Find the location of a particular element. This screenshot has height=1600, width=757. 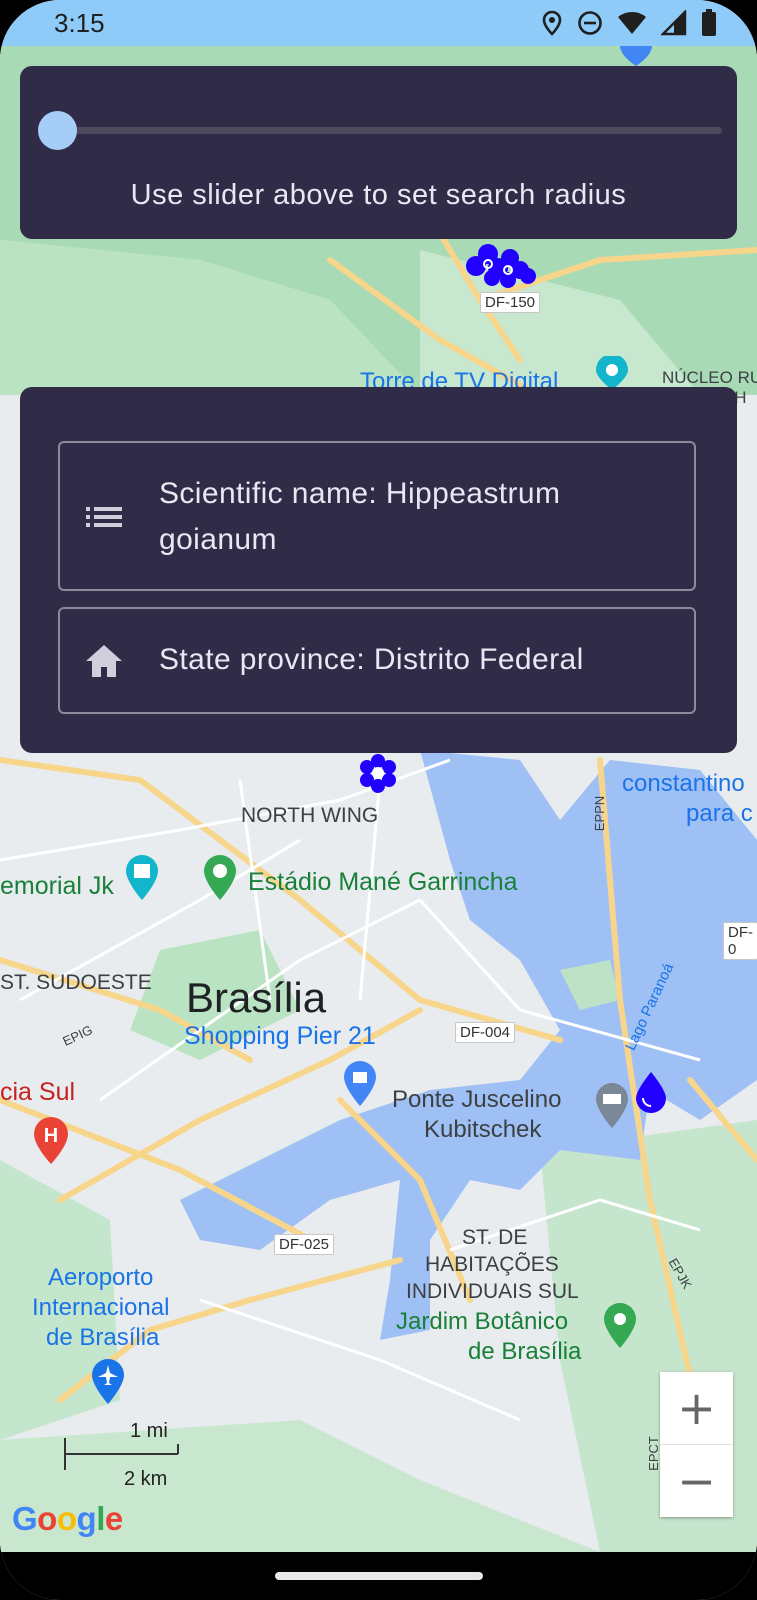

map-label-nucleo: NÚCLEO RUR is located at coordinates (709, 377).